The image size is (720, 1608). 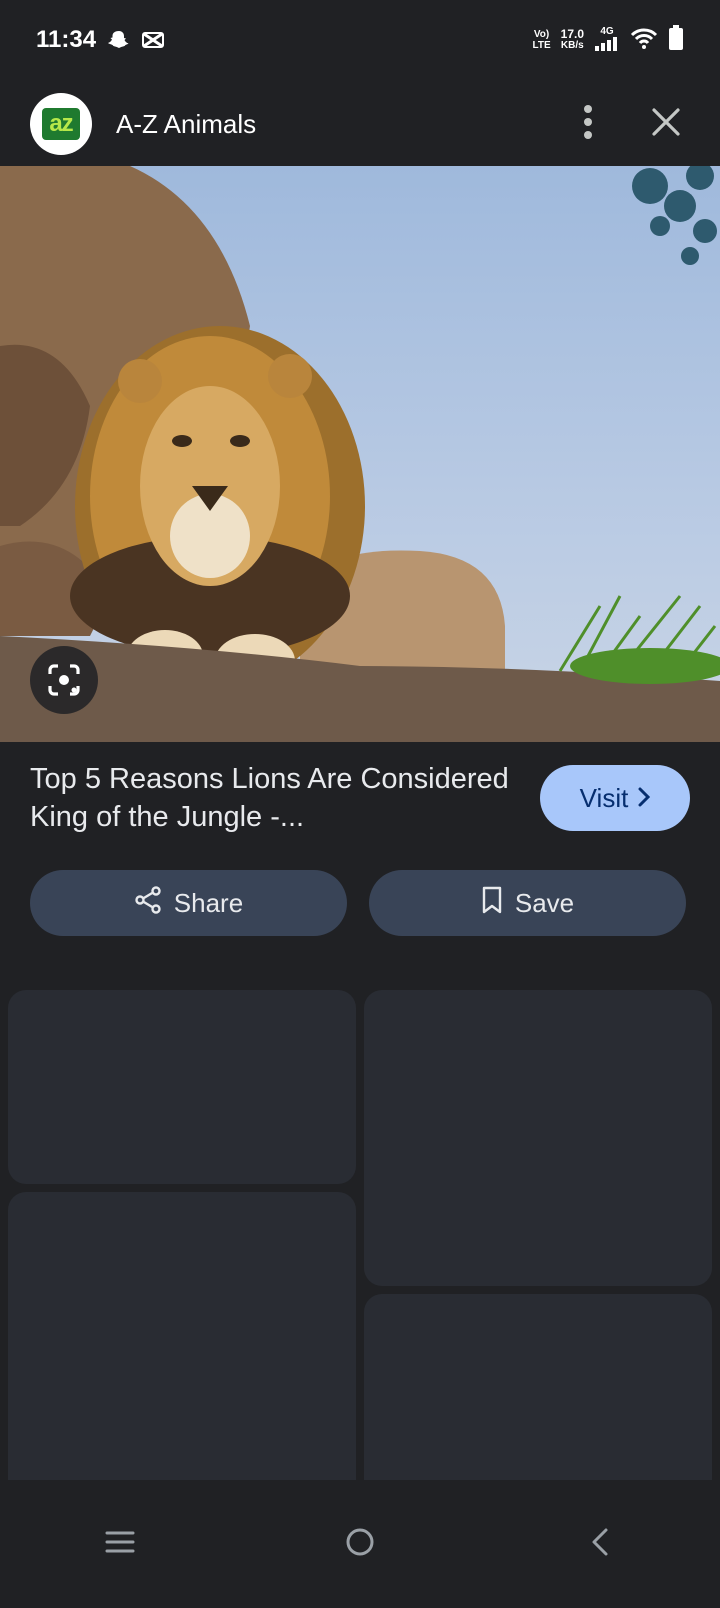 I want to click on action-row: Share Save, so click(x=358, y=903).